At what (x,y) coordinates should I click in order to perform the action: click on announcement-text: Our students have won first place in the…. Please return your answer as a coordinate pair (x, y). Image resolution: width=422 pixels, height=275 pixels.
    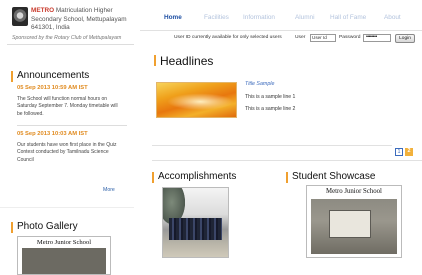
    Looking at the image, I should click on (69, 153).